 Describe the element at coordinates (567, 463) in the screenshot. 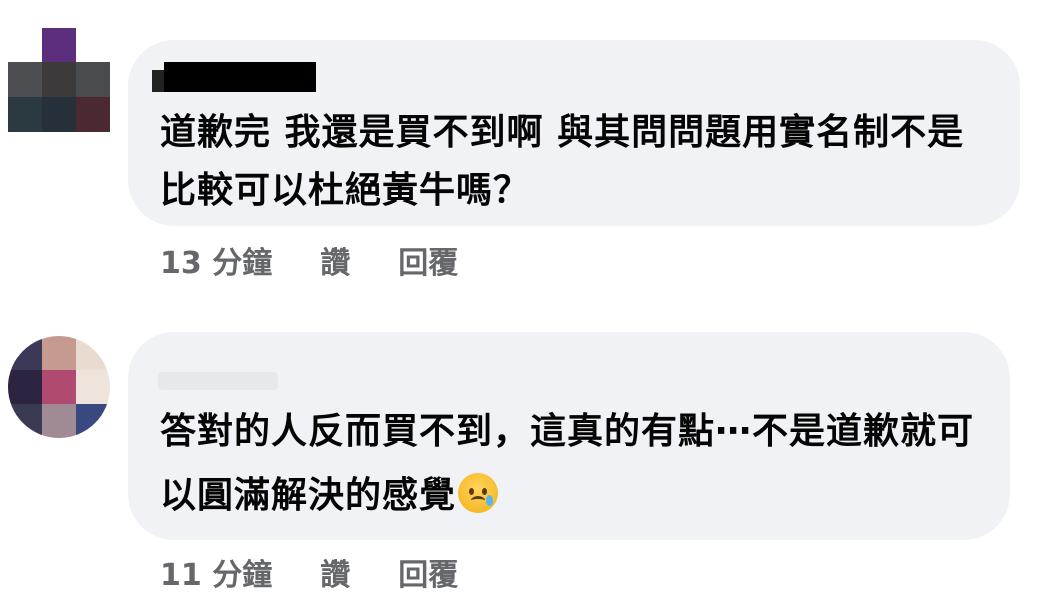

I see `comment-text-body: 答對的人反而買不到，這真的有點⋯不是道歉就可以圓滿解決的感覺` at that location.